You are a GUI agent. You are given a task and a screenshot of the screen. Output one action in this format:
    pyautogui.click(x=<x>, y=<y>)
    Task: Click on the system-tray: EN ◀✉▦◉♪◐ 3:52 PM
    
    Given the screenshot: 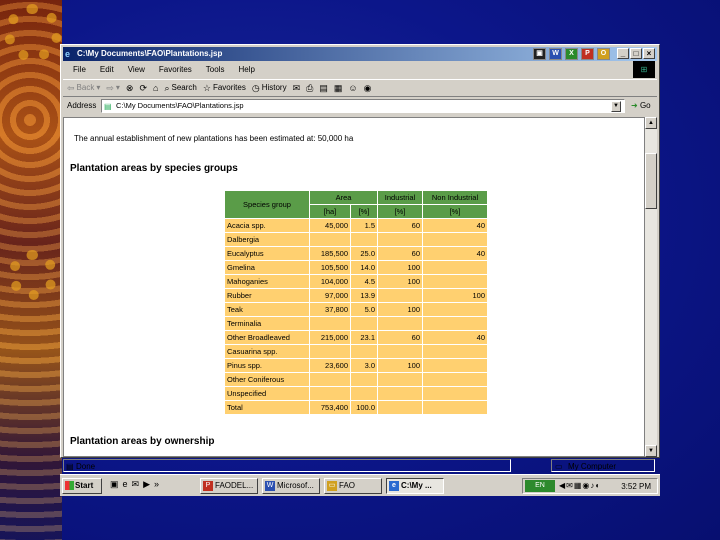 What is the action you would take?
    pyautogui.click(x=590, y=486)
    